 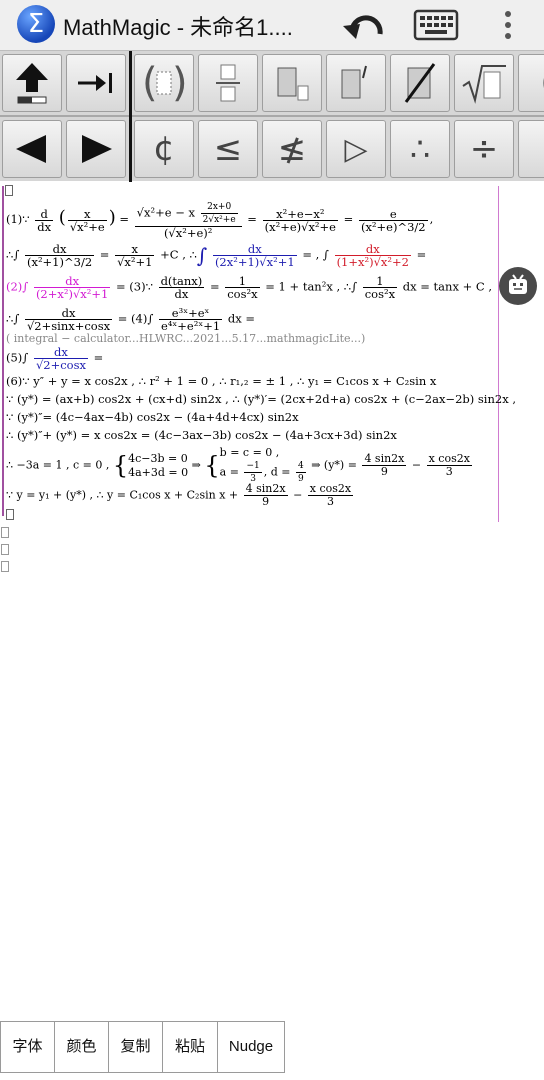 I want to click on app-icon: Σ, so click(x=36, y=24).